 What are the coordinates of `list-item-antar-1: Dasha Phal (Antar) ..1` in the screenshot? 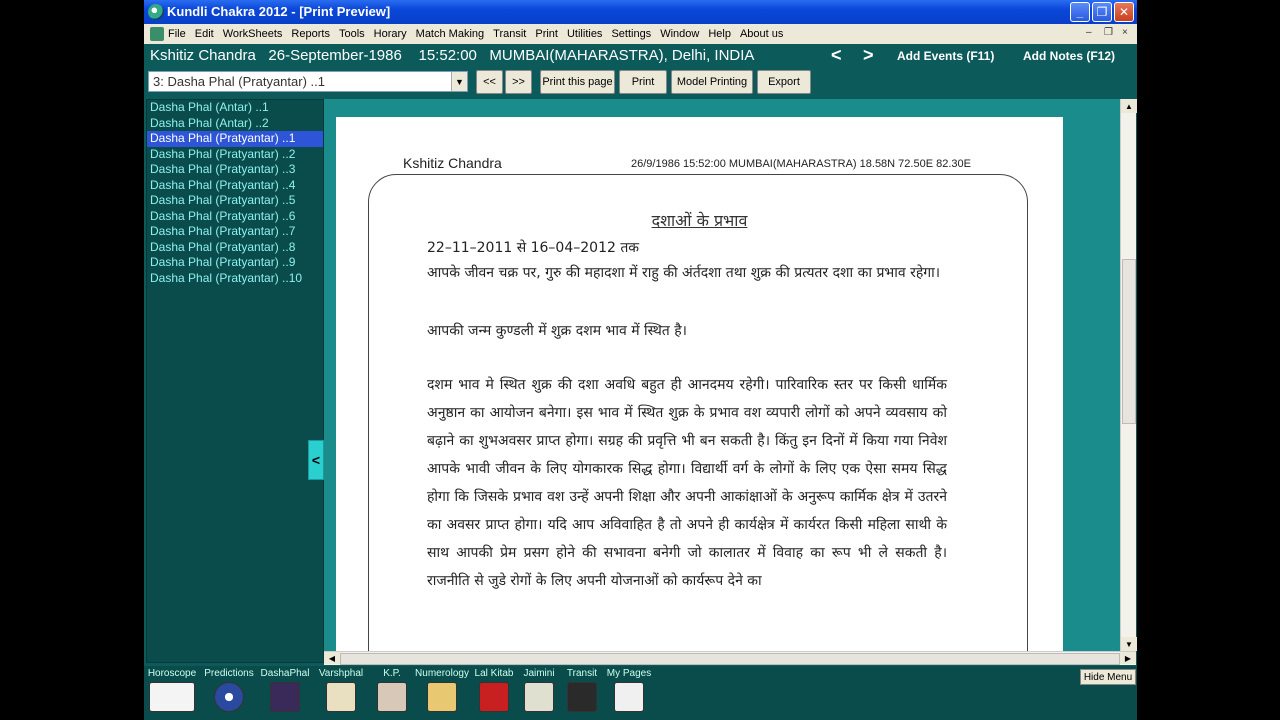 It's located at (235, 108).